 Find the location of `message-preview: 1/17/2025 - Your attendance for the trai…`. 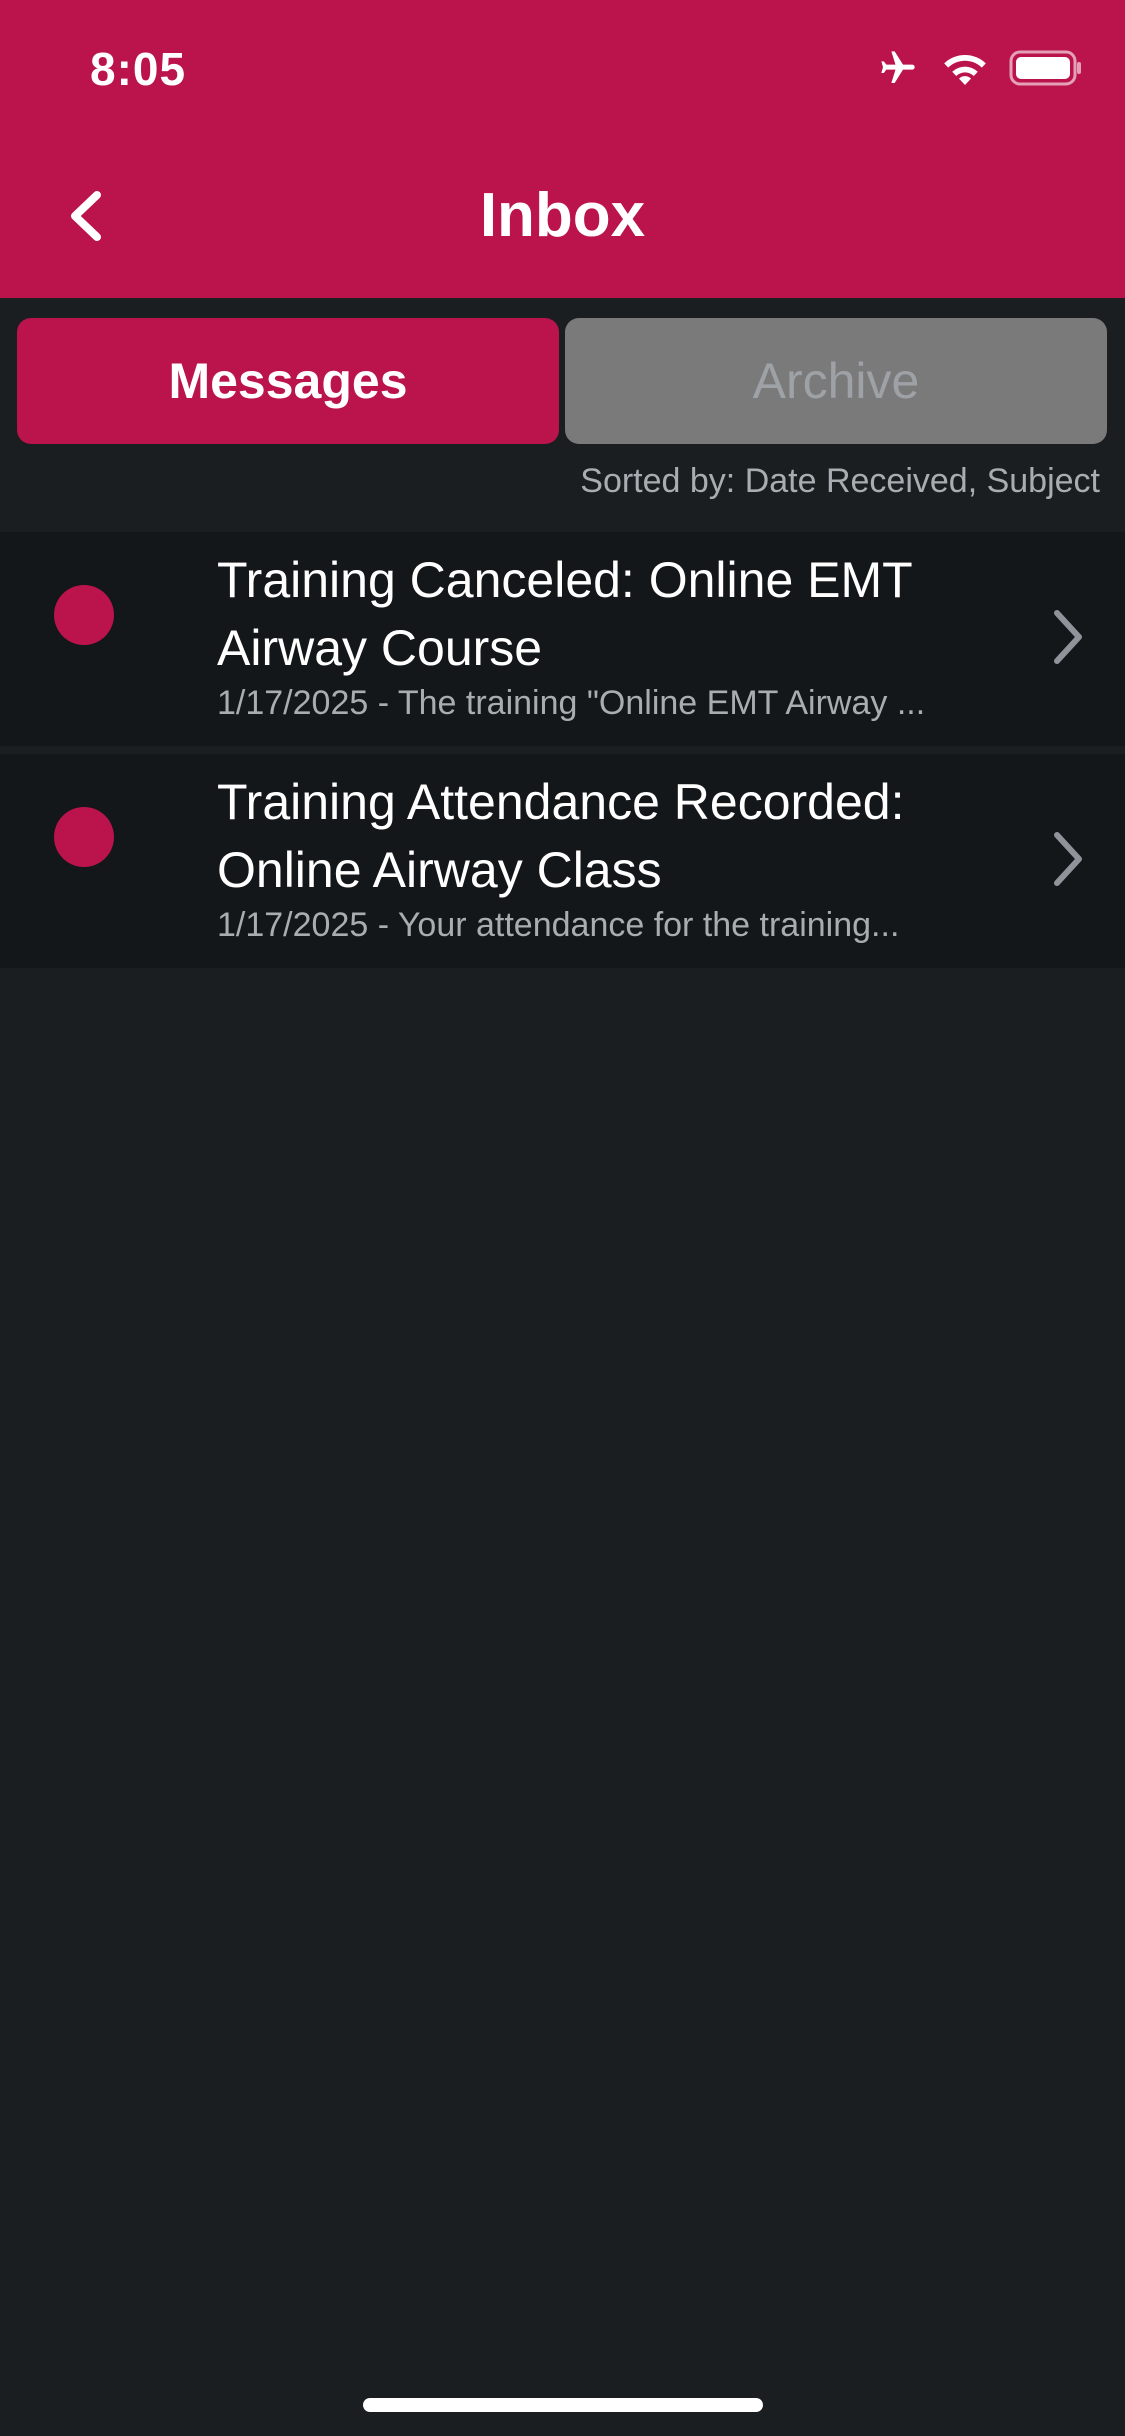

message-preview: 1/17/2025 - Your attendance for the trai… is located at coordinates (558, 925).